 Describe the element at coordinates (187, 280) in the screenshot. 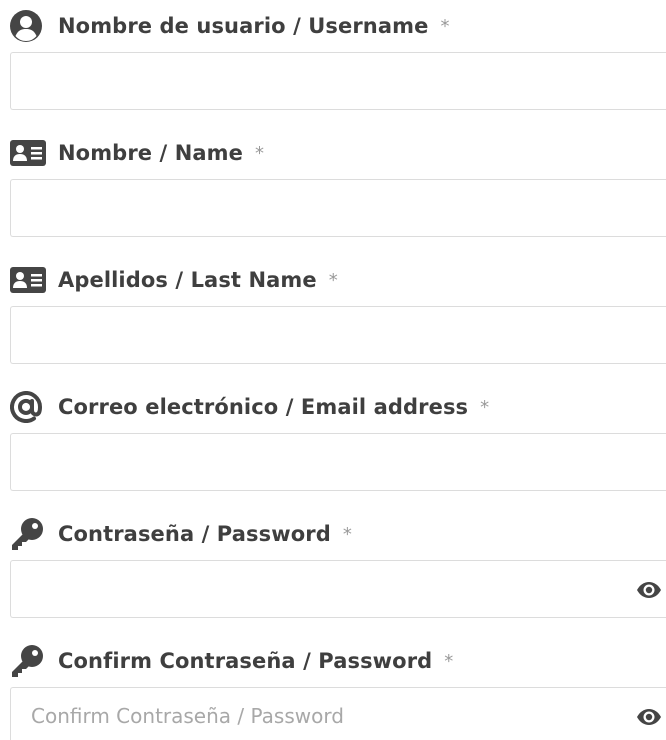

I see `last-name-label: Apellidos / Last Name` at that location.